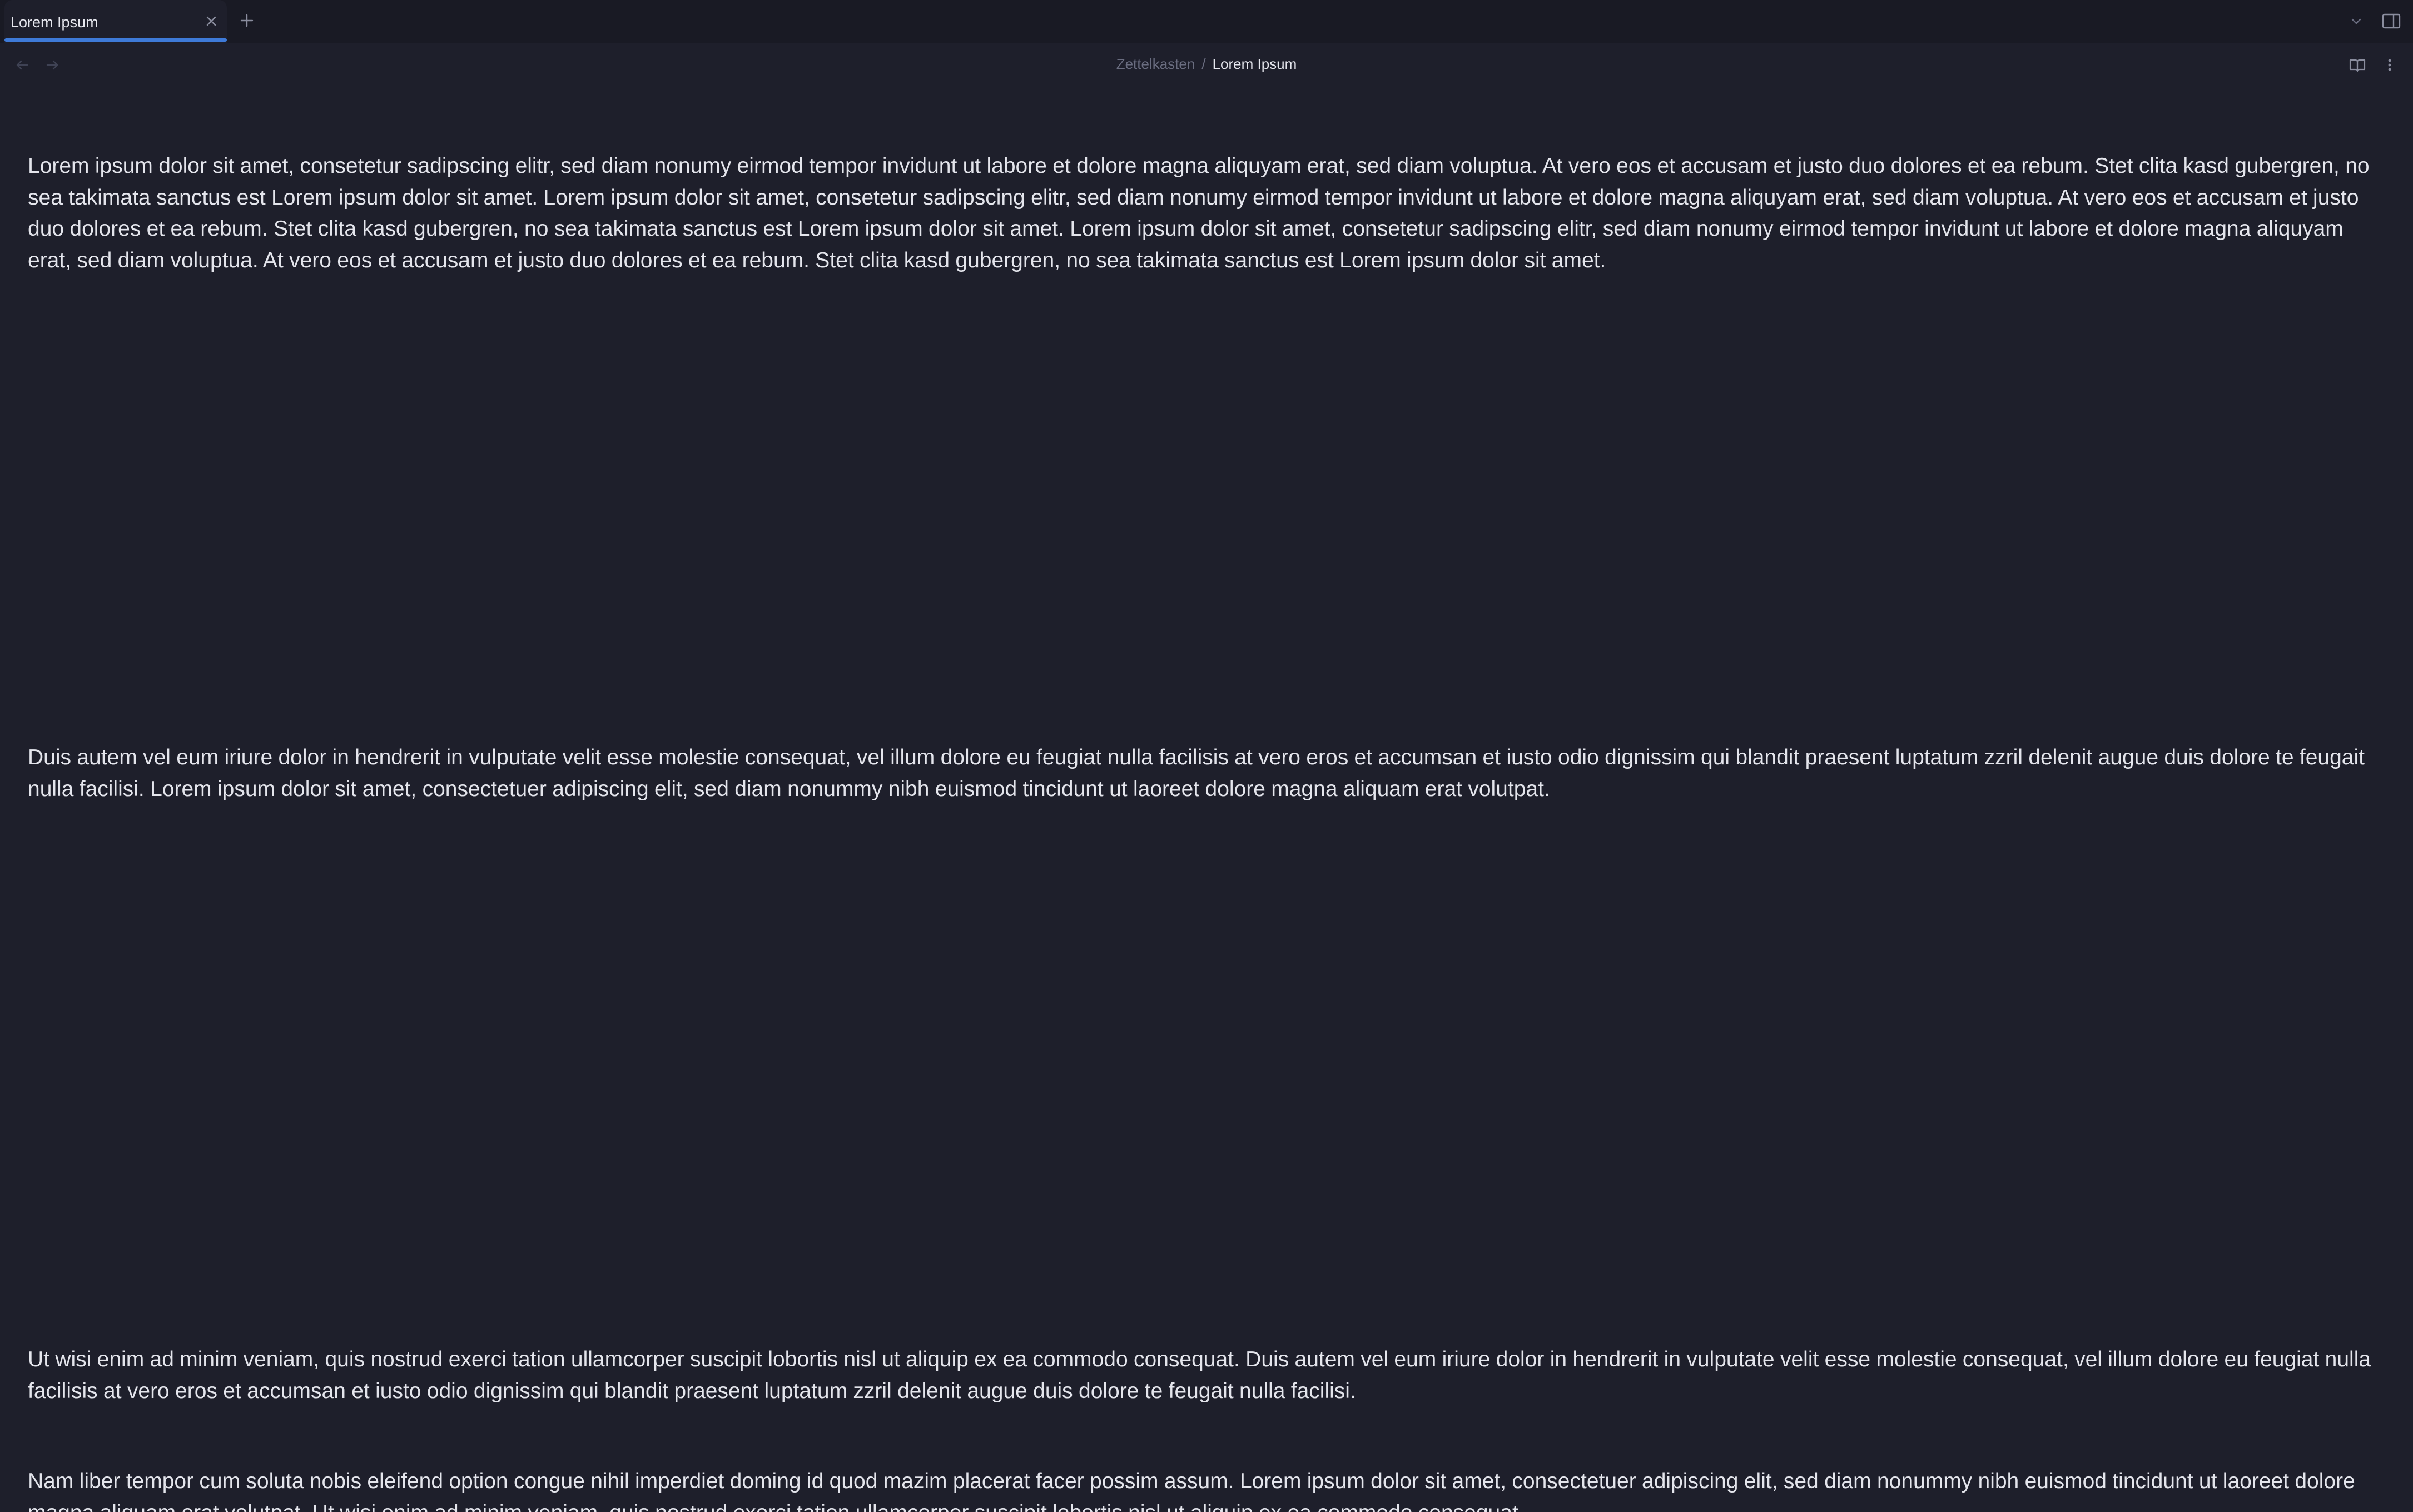 This screenshot has height=1512, width=2413. I want to click on plus-icon, so click(247, 20).